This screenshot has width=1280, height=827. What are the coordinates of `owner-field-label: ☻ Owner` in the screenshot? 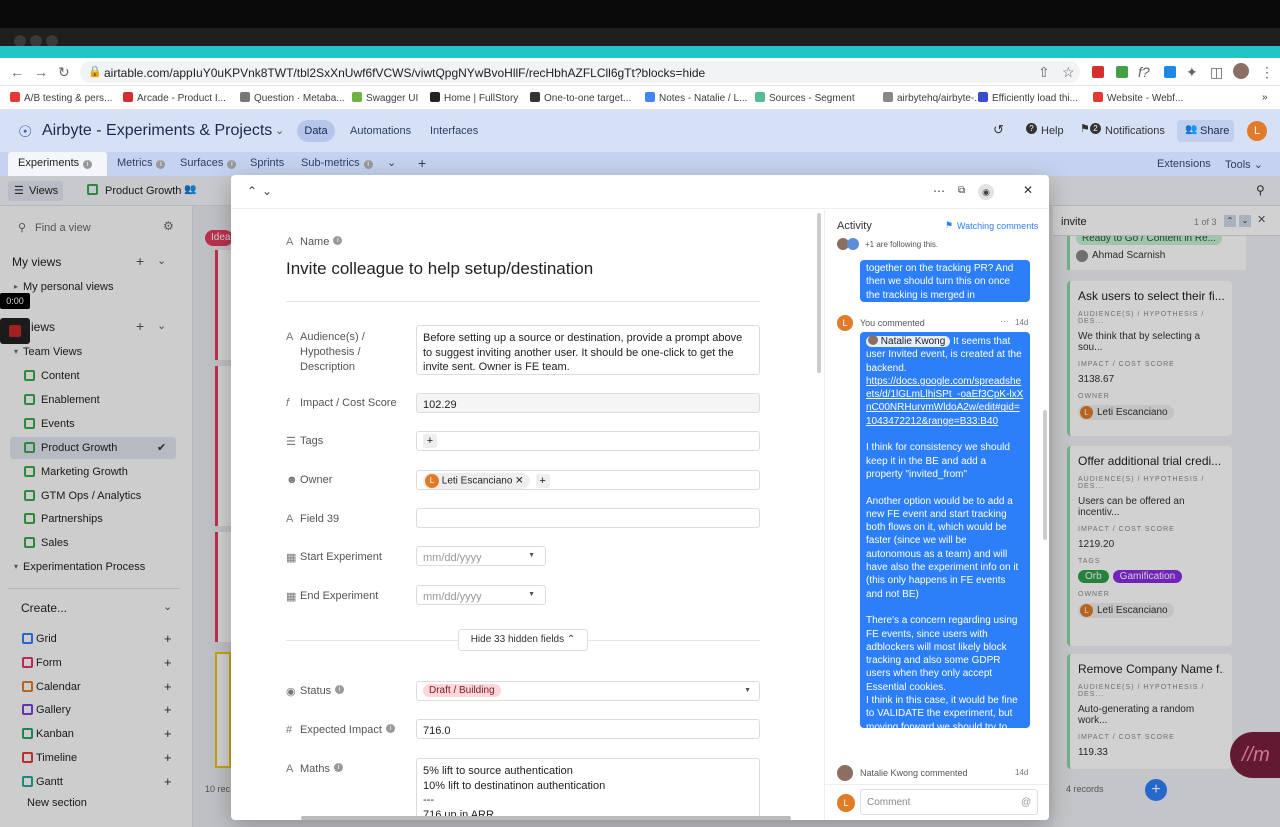 It's located at (309, 480).